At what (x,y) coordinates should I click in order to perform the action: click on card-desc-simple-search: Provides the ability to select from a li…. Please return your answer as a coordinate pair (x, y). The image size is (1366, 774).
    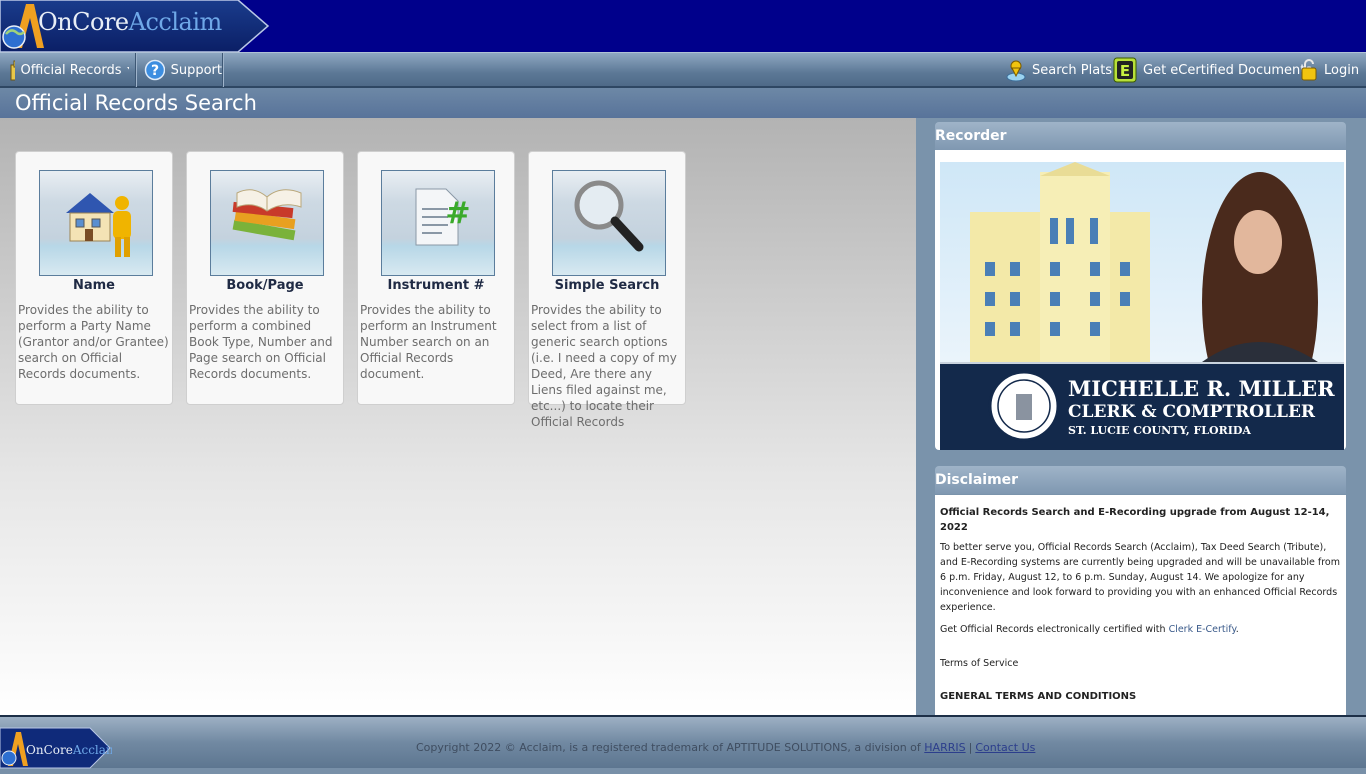
    Looking at the image, I should click on (604, 366).